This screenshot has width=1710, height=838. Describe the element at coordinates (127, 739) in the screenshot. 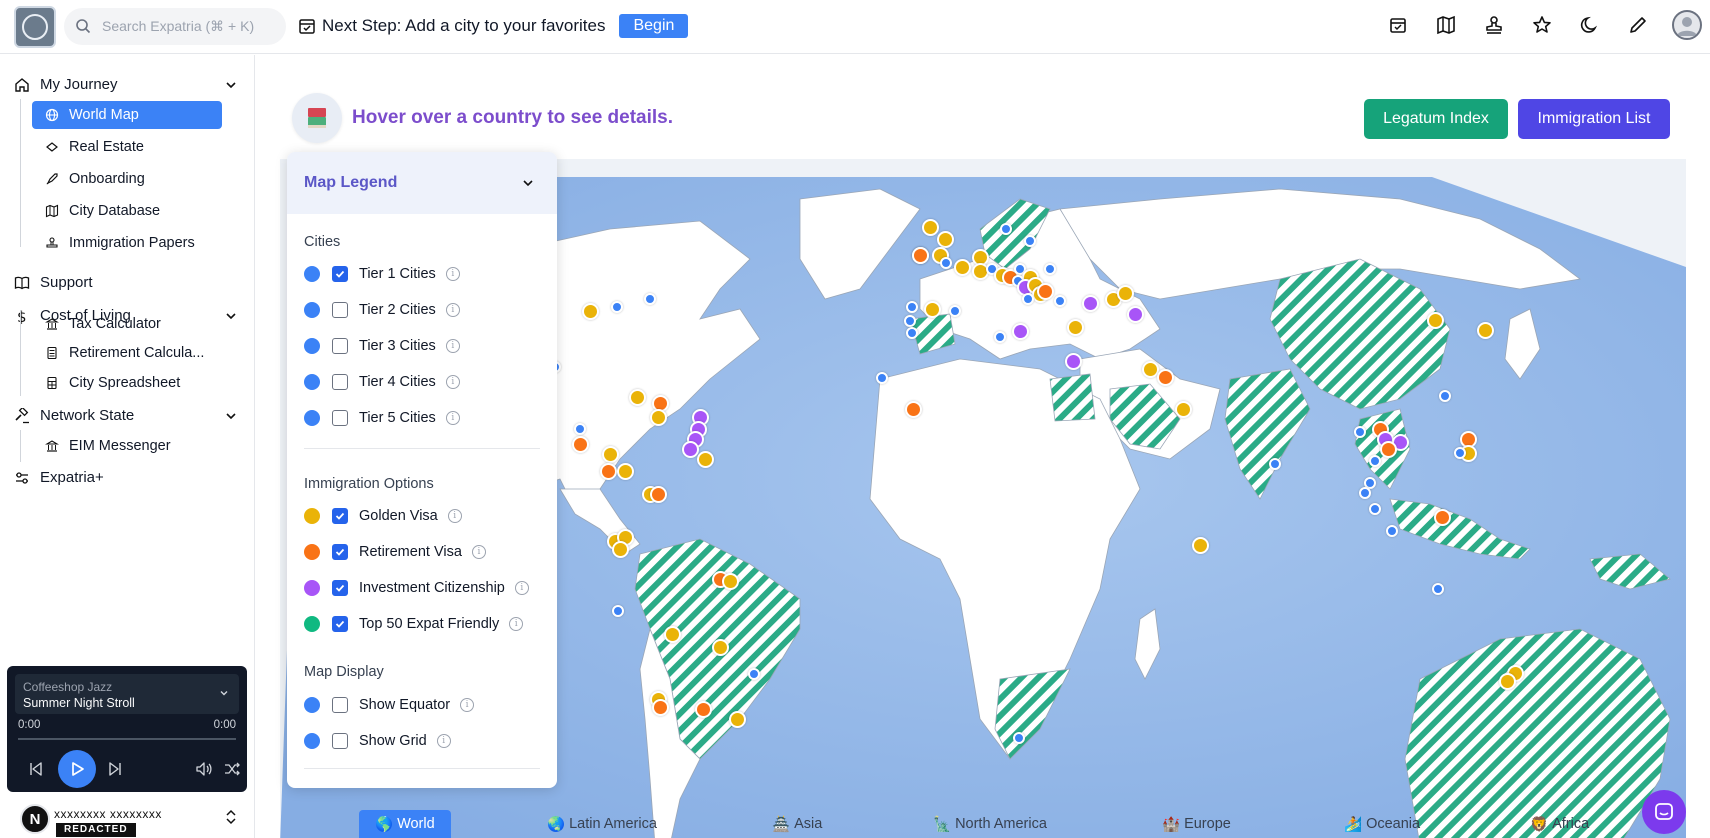

I see `progress-bar` at that location.